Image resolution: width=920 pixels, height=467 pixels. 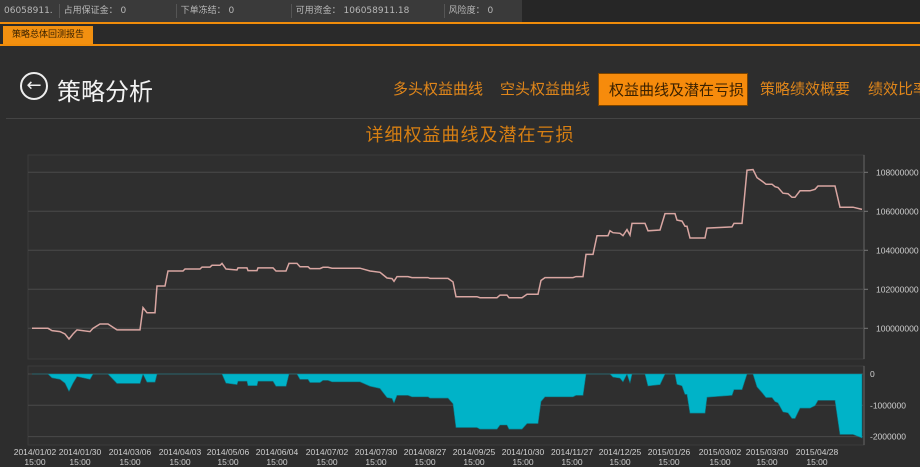 What do you see at coordinates (817, 452) in the screenshot?
I see `x-tick-date-label: 2015/04/28` at bounding box center [817, 452].